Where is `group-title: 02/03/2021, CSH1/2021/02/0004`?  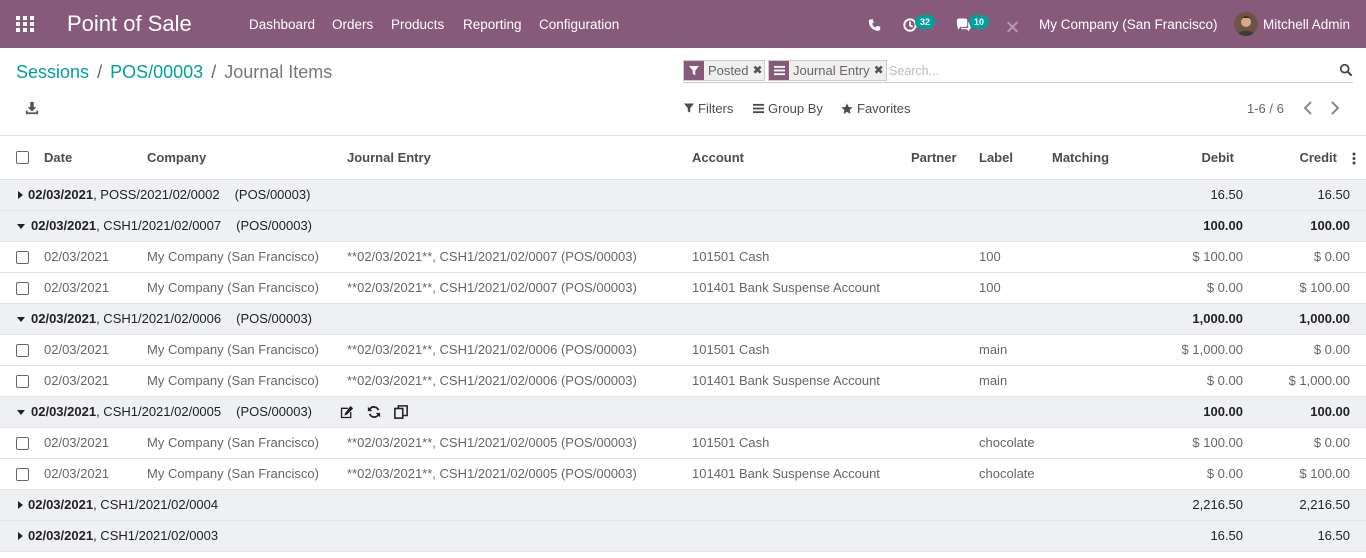 group-title: 02/03/2021, CSH1/2021/02/0004 is located at coordinates (130, 505).